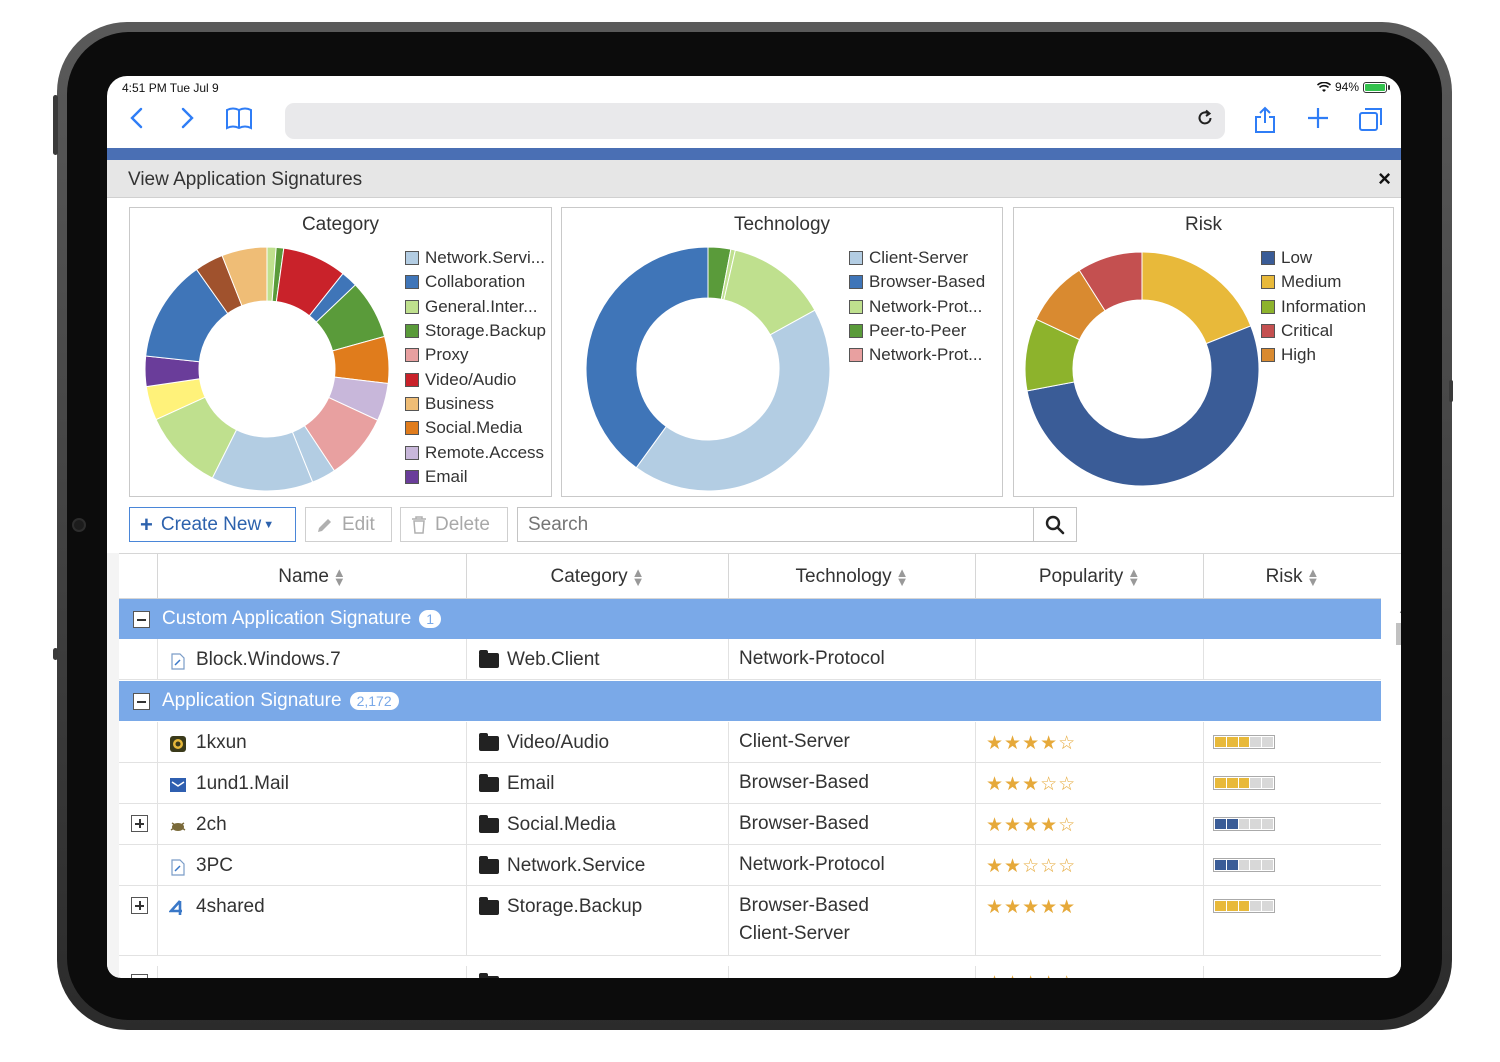 The width and height of the screenshot is (1500, 1062). Describe the element at coordinates (750, 824) in the screenshot. I see `table-row: 2ch Social.Media Browser-Based ★★★★☆` at that location.